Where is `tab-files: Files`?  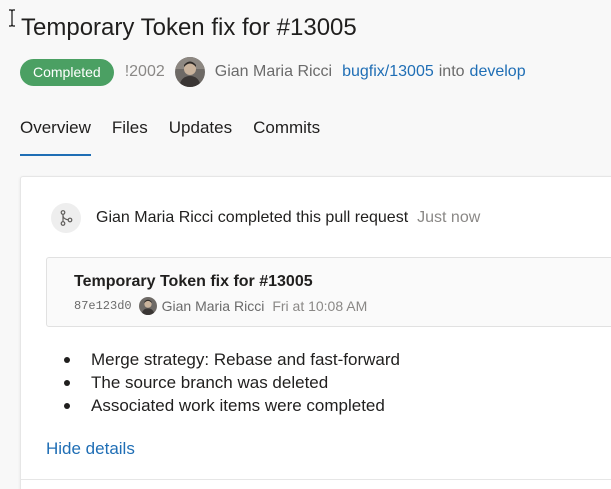 tab-files: Files is located at coordinates (130, 136).